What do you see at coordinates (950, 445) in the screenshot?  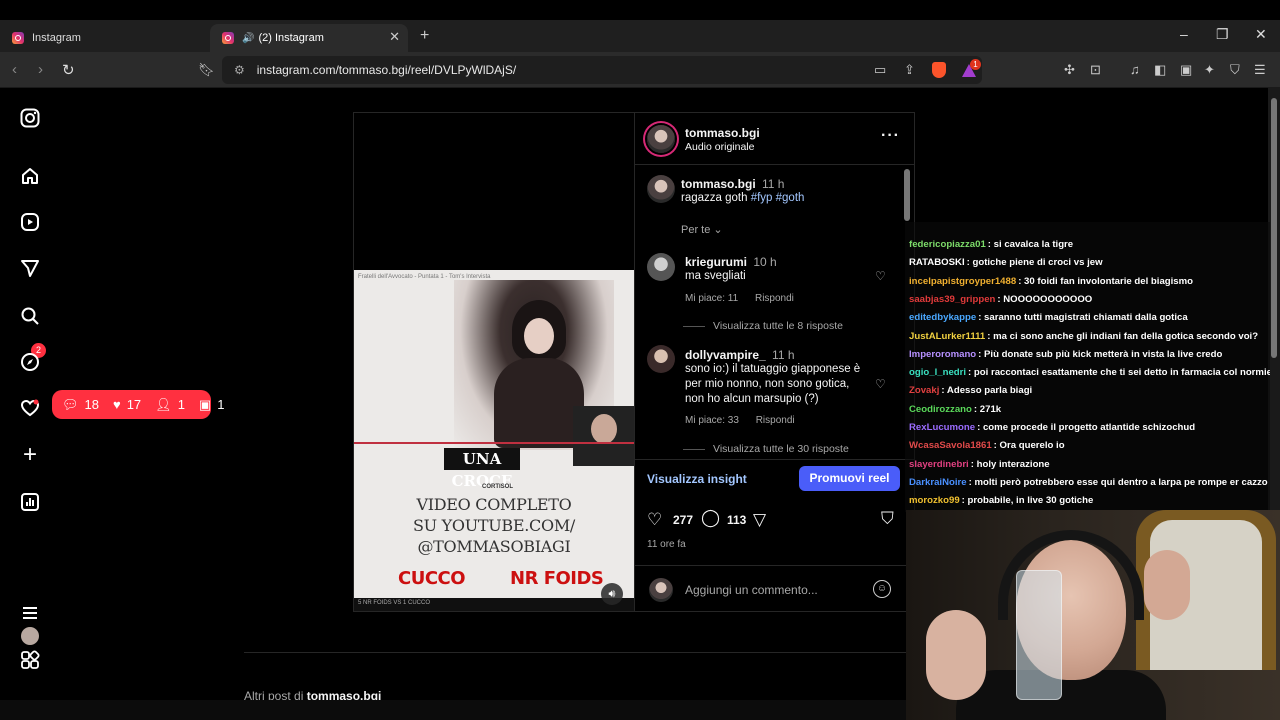 I see `chat-username: WcasaSavola1861` at bounding box center [950, 445].